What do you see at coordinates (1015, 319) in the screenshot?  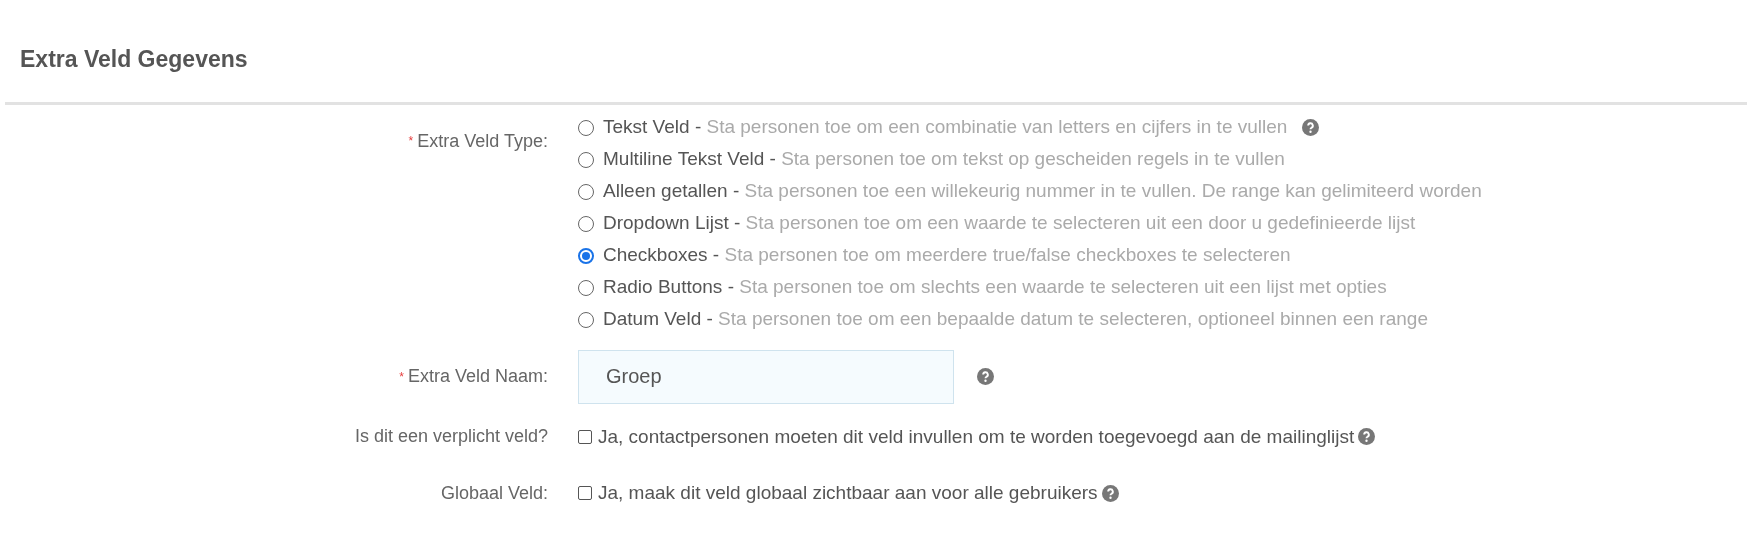 I see `option-label: Datum Veld - Sta personen toe om een bepaalde datum te selecteren, optioneel binnen een range` at bounding box center [1015, 319].